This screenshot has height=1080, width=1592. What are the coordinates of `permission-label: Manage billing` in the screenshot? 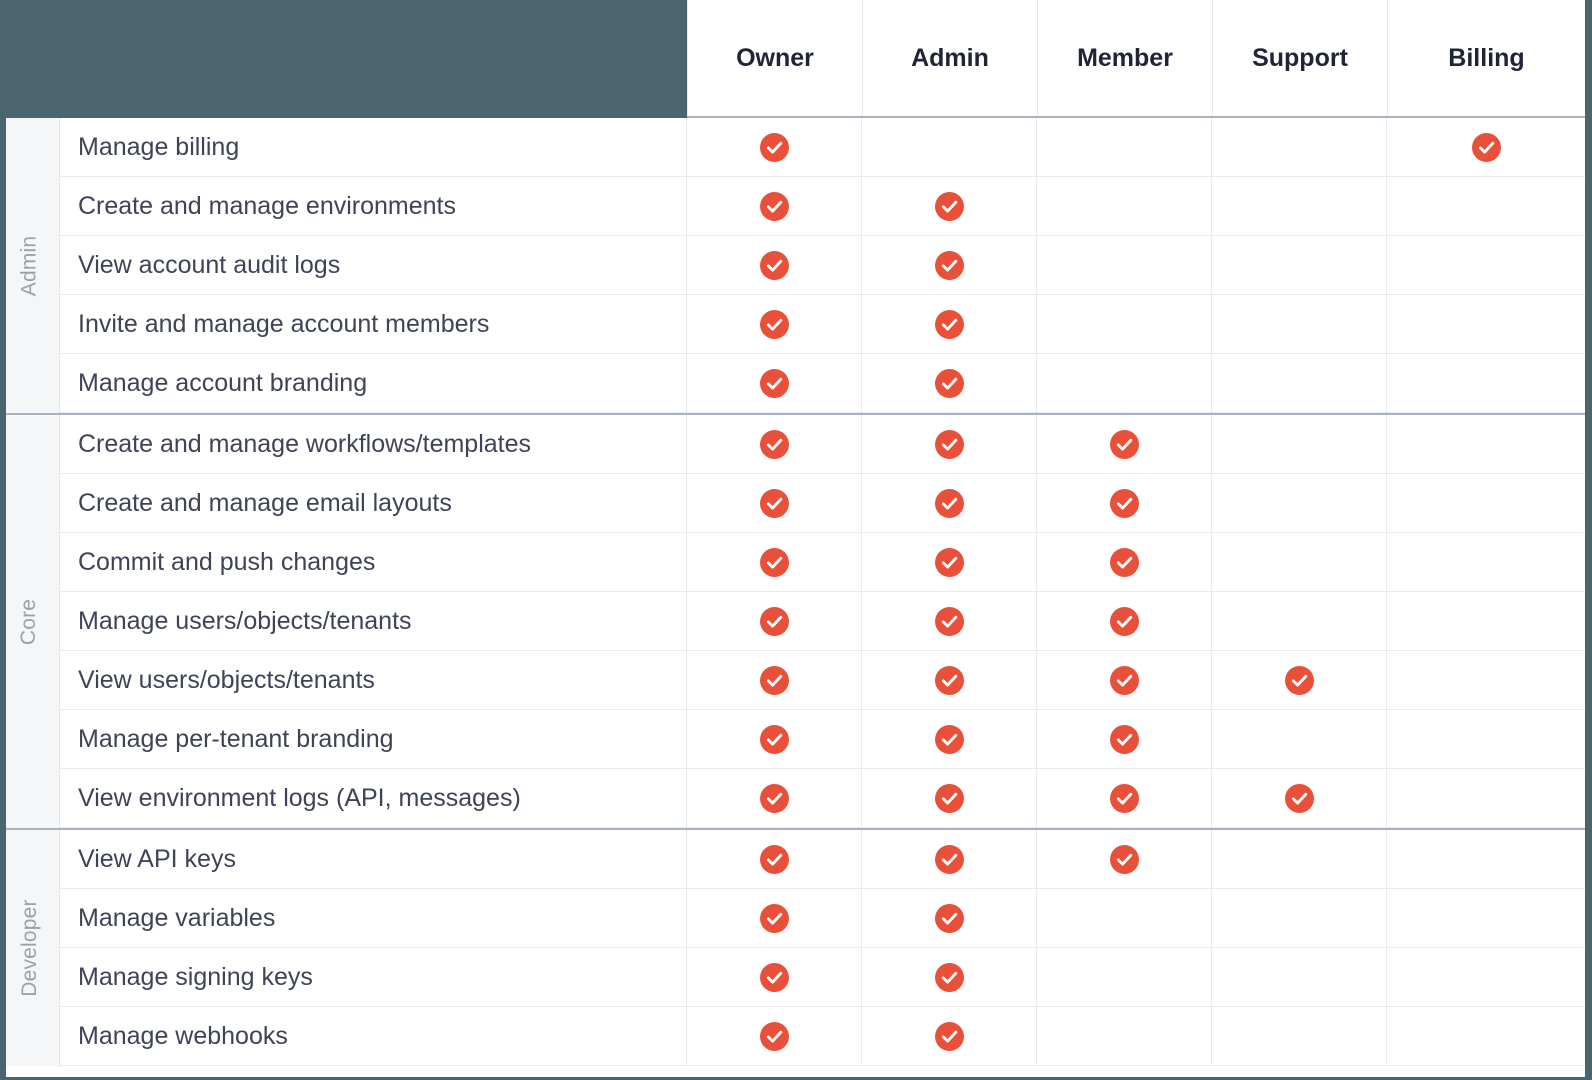 It's located at (373, 147).